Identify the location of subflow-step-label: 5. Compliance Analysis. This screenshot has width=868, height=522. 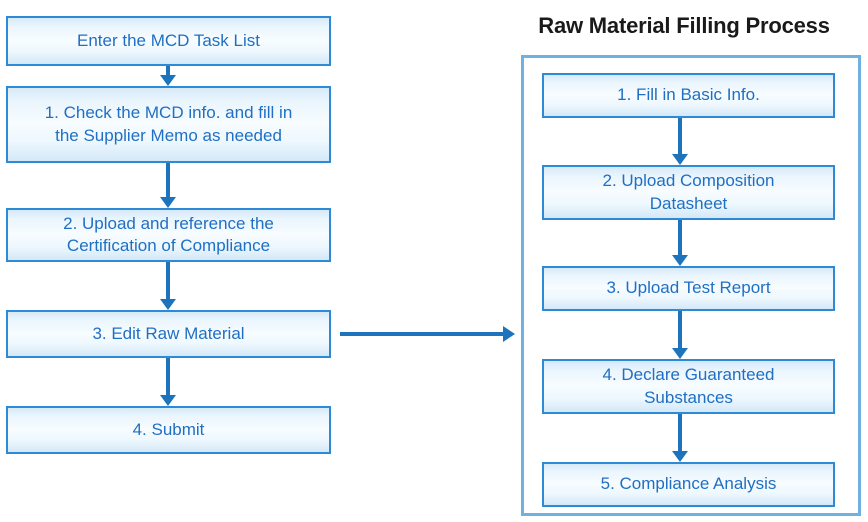
(688, 484).